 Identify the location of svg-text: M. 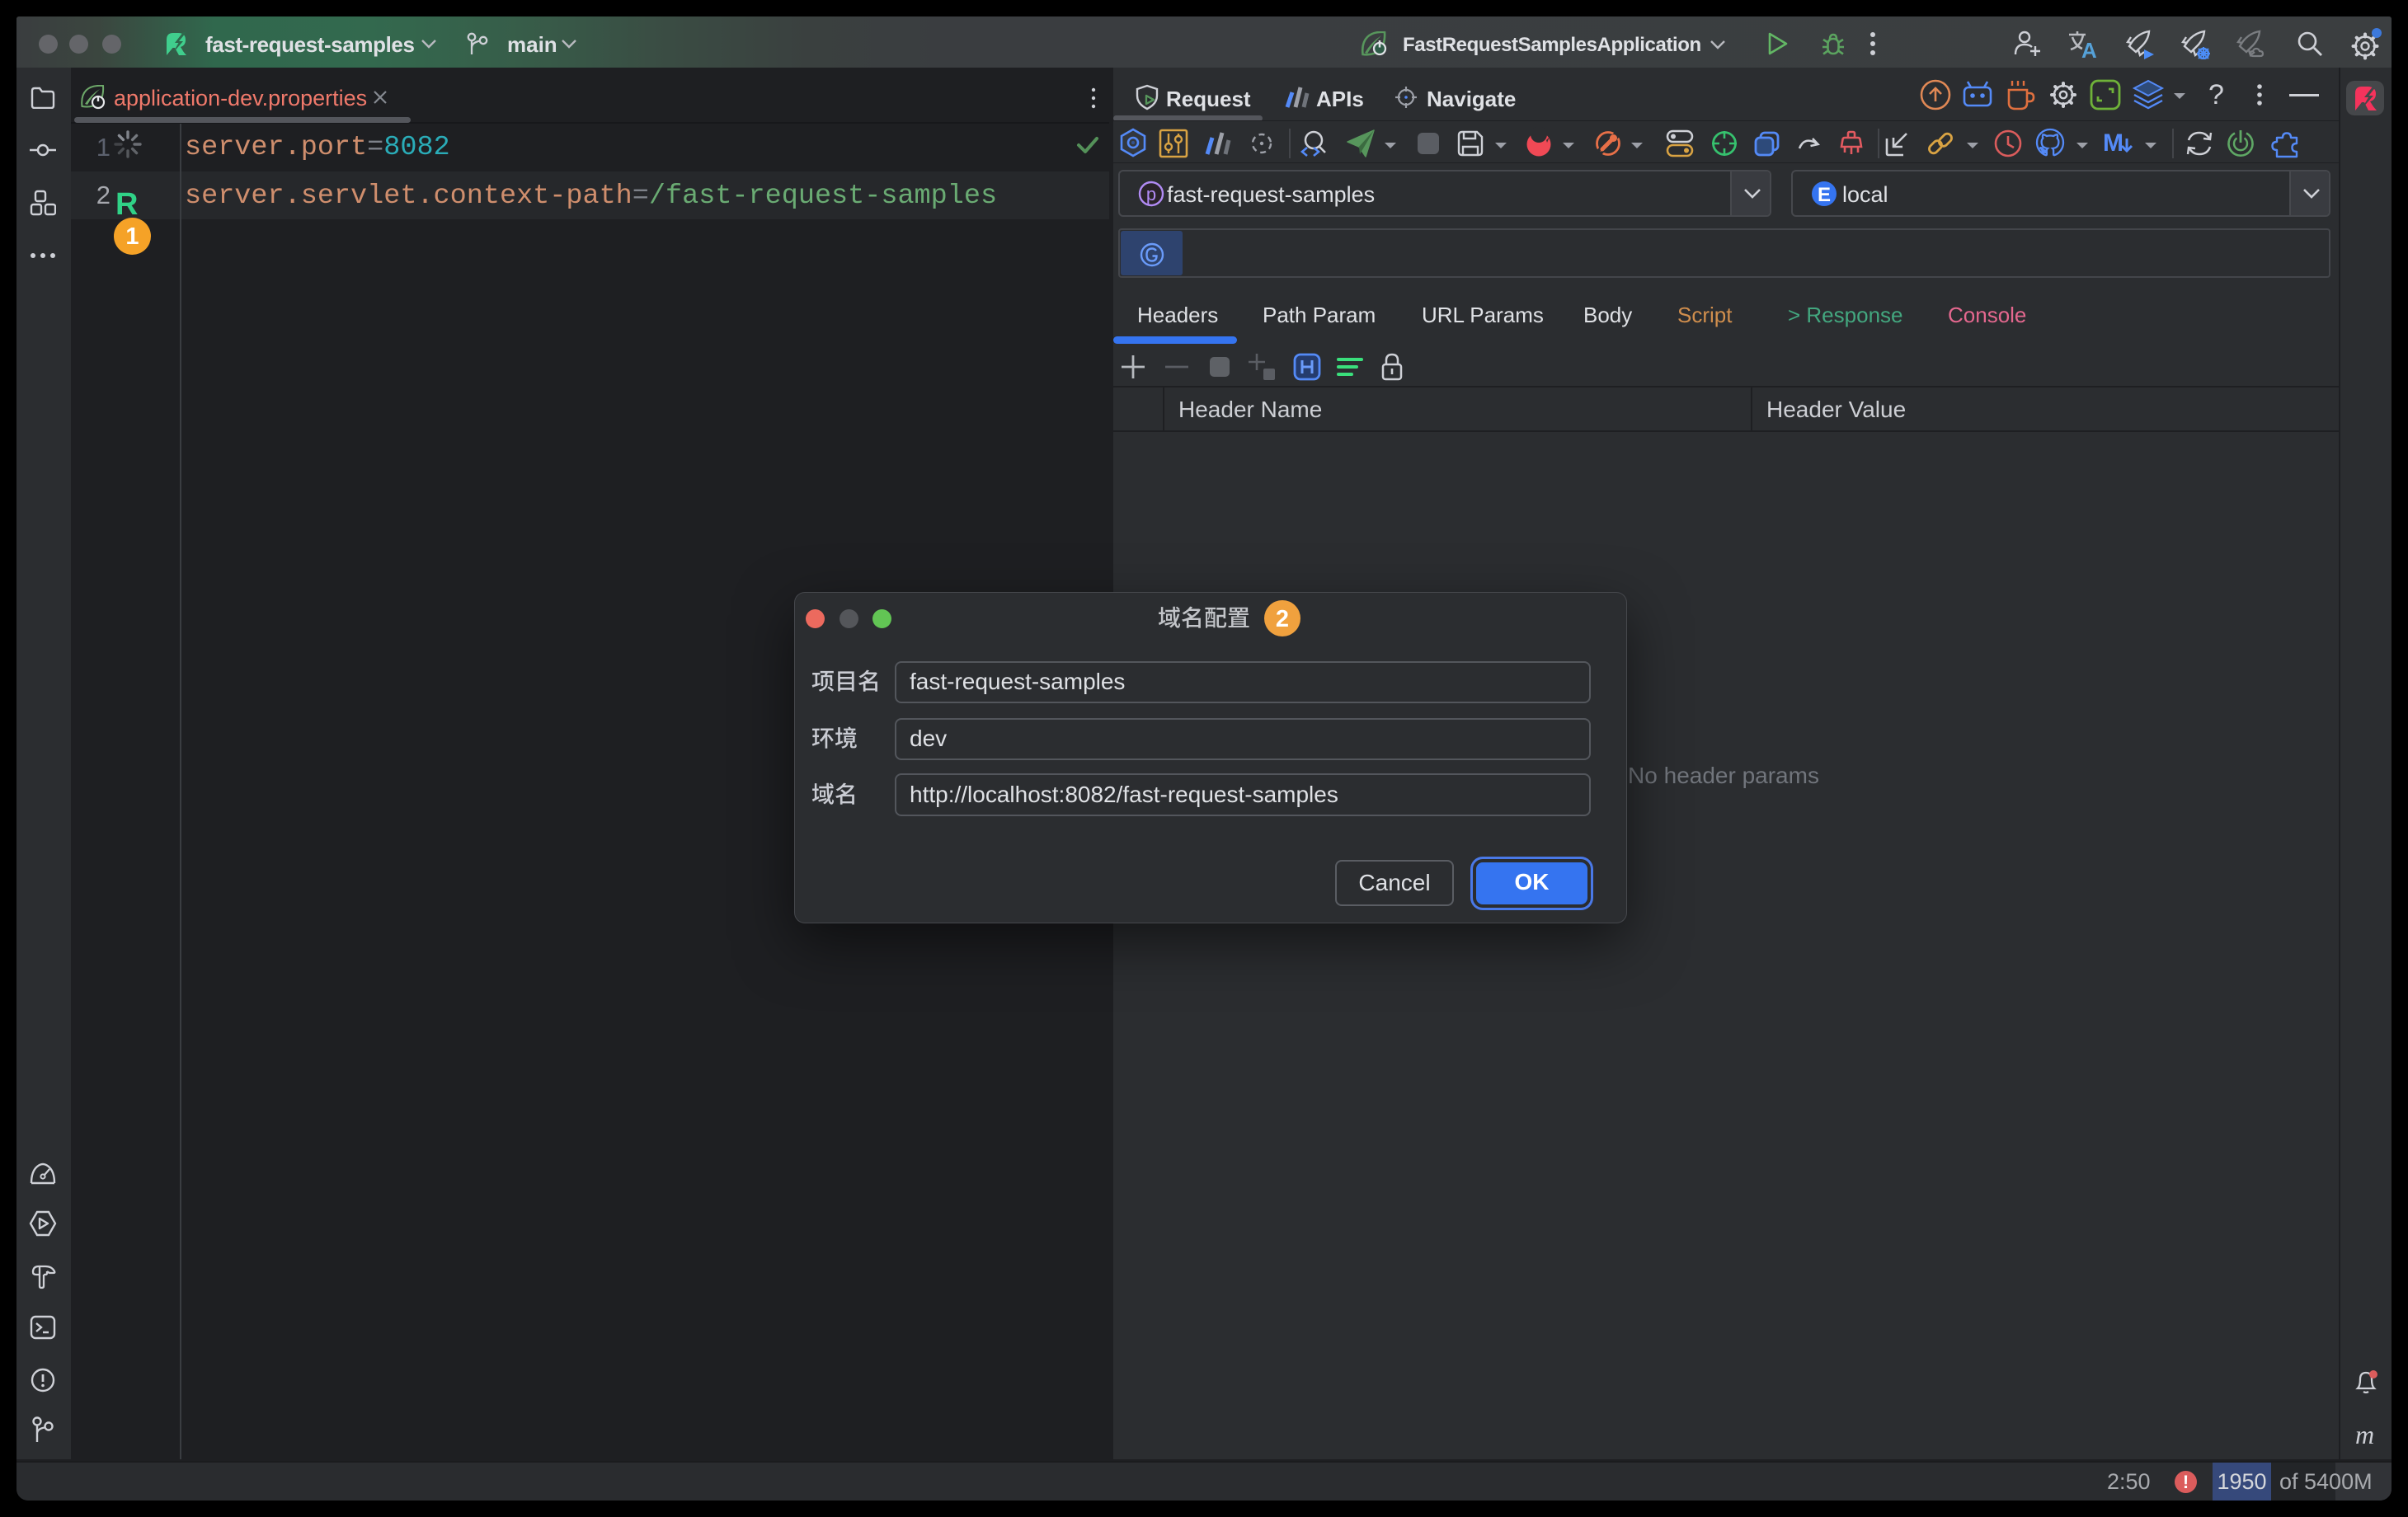
(2113, 143).